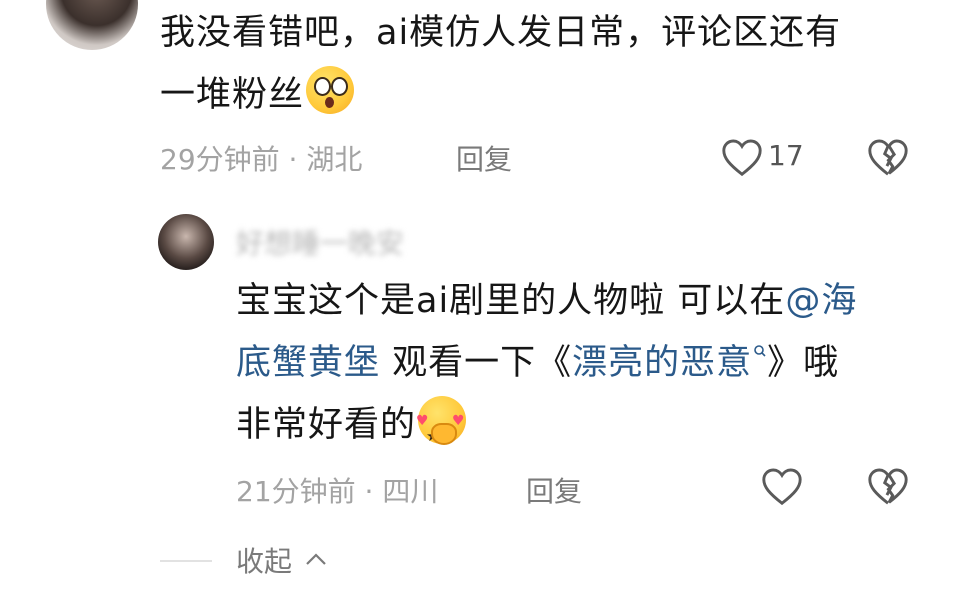 Image resolution: width=960 pixels, height=611 pixels. I want to click on reply-like-button, so click(782, 486).